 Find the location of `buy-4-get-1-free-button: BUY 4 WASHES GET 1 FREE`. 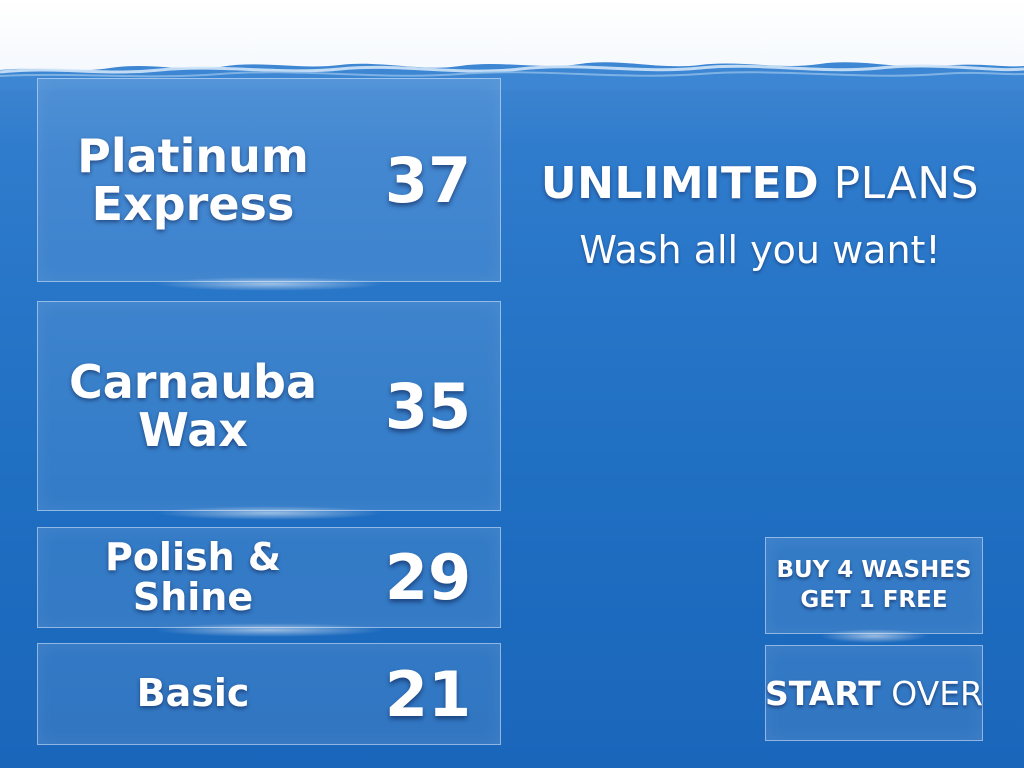

buy-4-get-1-free-button: BUY 4 WASHES GET 1 FREE is located at coordinates (874, 590).